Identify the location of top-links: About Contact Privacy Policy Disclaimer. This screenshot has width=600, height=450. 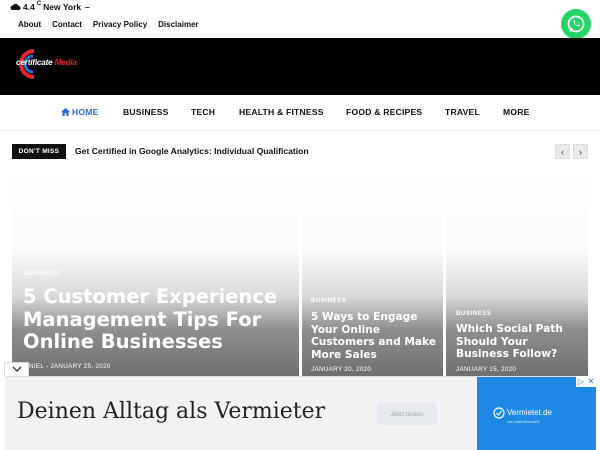
(114, 24).